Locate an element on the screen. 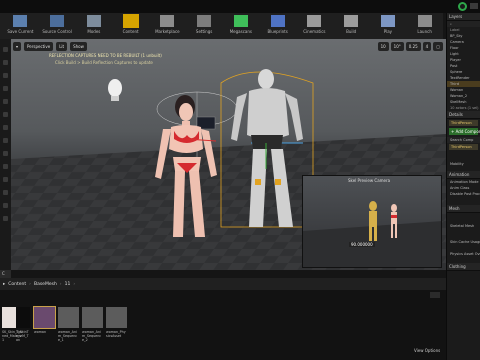 The width and height of the screenshot is (480, 360). folder-icon: ▸ is located at coordinates (4, 284).